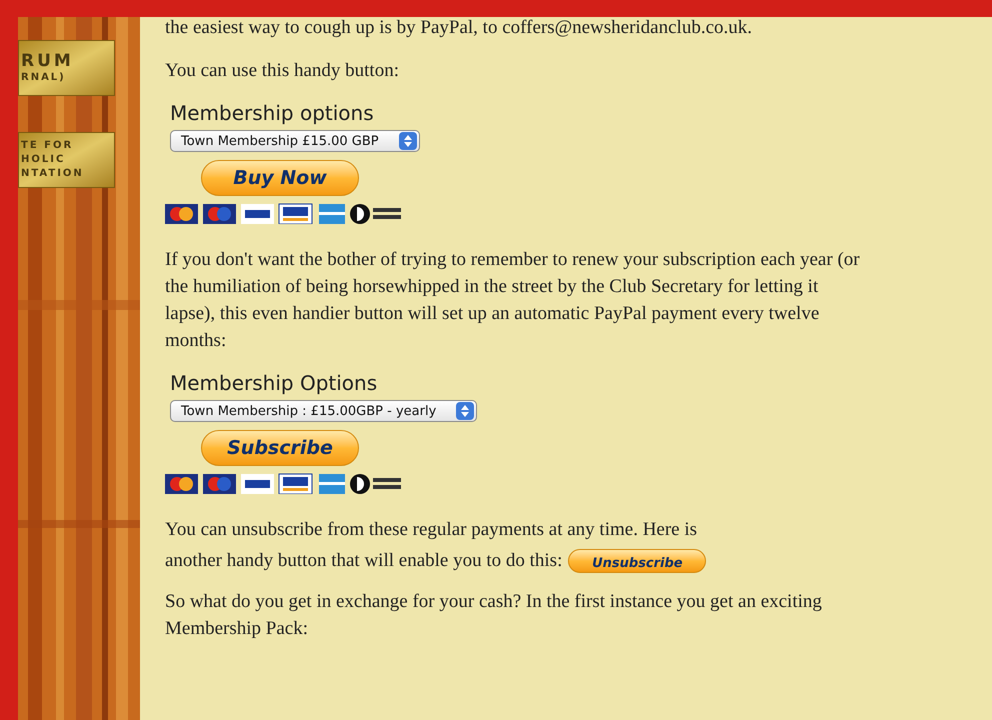 Image resolution: width=992 pixels, height=720 pixels. Describe the element at coordinates (47, 146) in the screenshot. I see `plaque-text: TE FOR` at that location.